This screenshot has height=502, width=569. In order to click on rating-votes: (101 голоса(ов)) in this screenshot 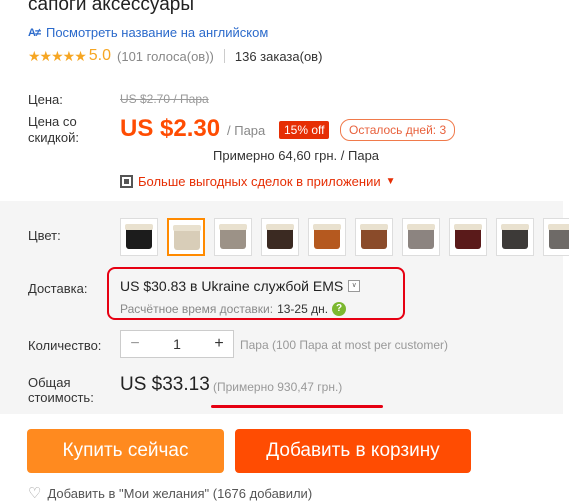, I will do `click(165, 56)`.